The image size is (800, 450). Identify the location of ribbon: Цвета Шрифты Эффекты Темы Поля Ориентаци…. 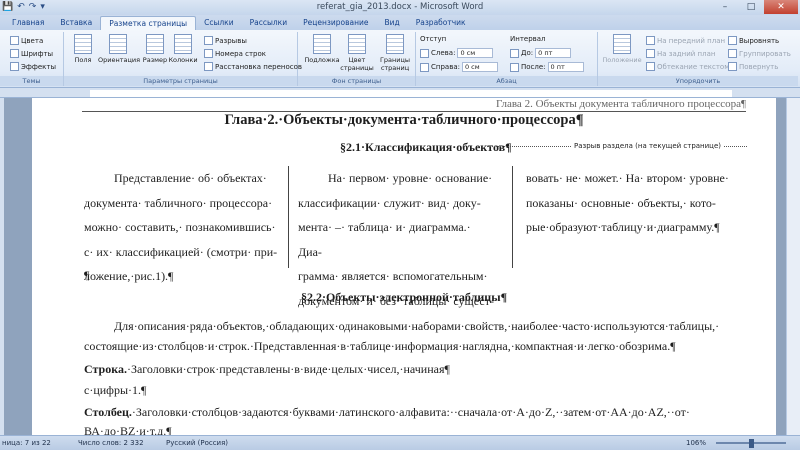
(400, 59).